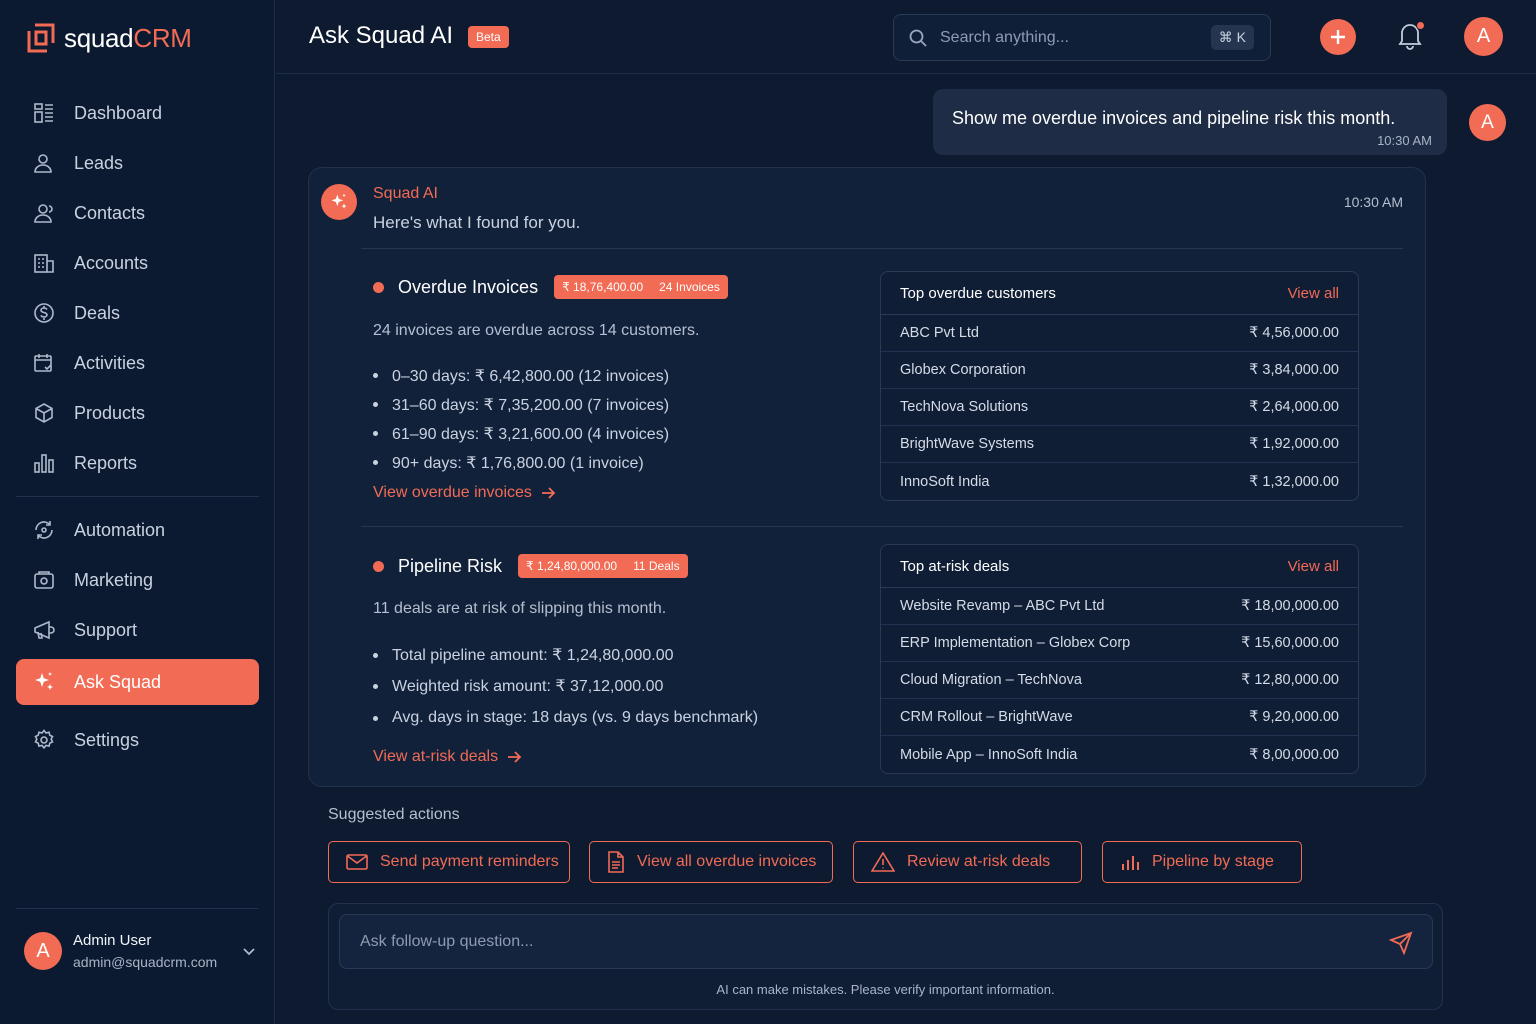  Describe the element at coordinates (1119, 444) in the screenshot. I see `table-row: BrightWave Systems ₹ 1,92,000.00` at that location.